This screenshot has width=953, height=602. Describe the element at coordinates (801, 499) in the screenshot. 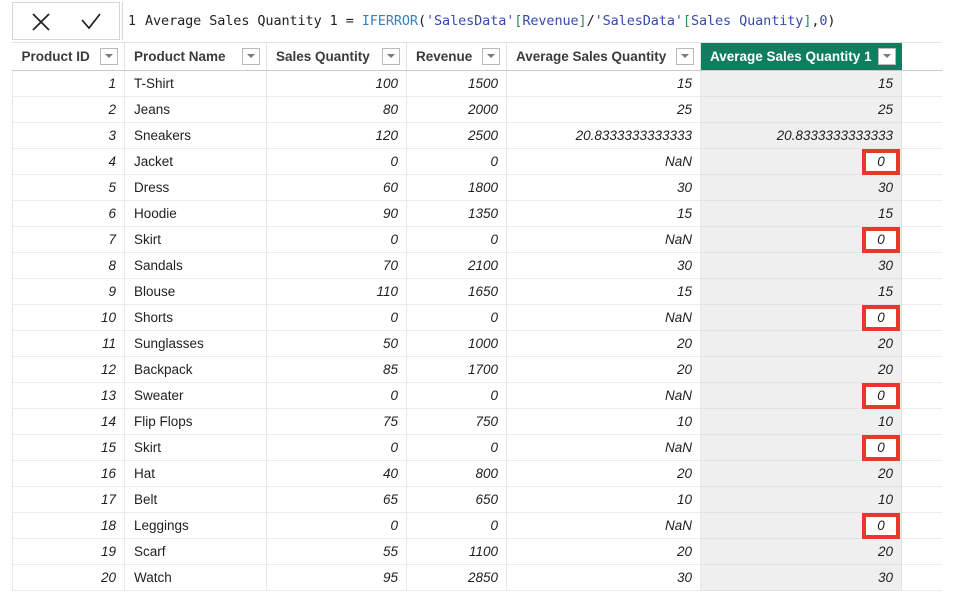

I see `cell-average_sales_quantity_1: 10` at that location.